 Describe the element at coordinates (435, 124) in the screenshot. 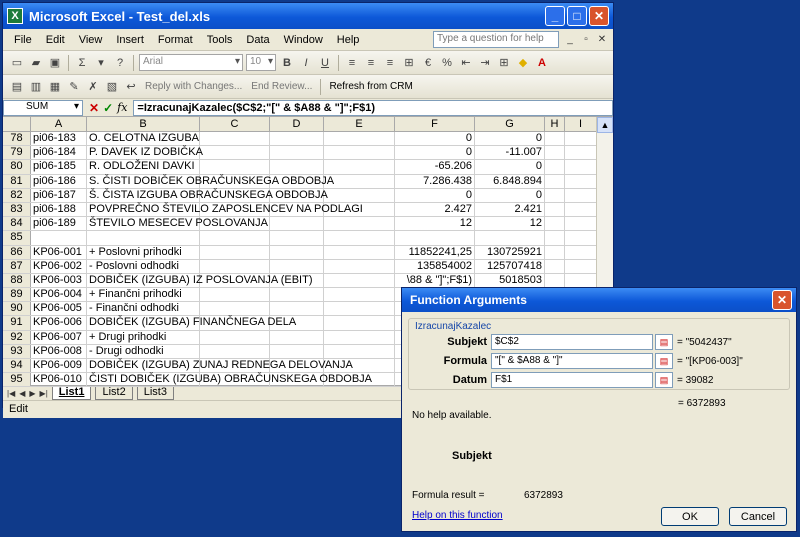

I see `column-header-f: F` at that location.